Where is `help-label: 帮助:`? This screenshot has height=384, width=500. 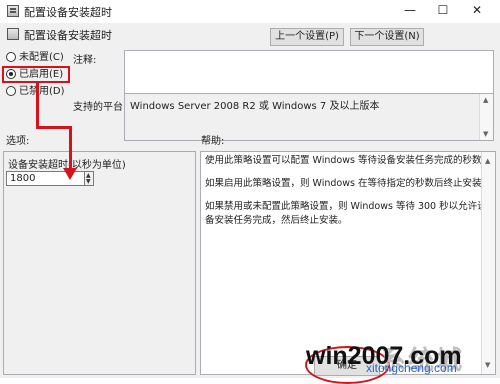
help-label: 帮助: is located at coordinates (213, 141).